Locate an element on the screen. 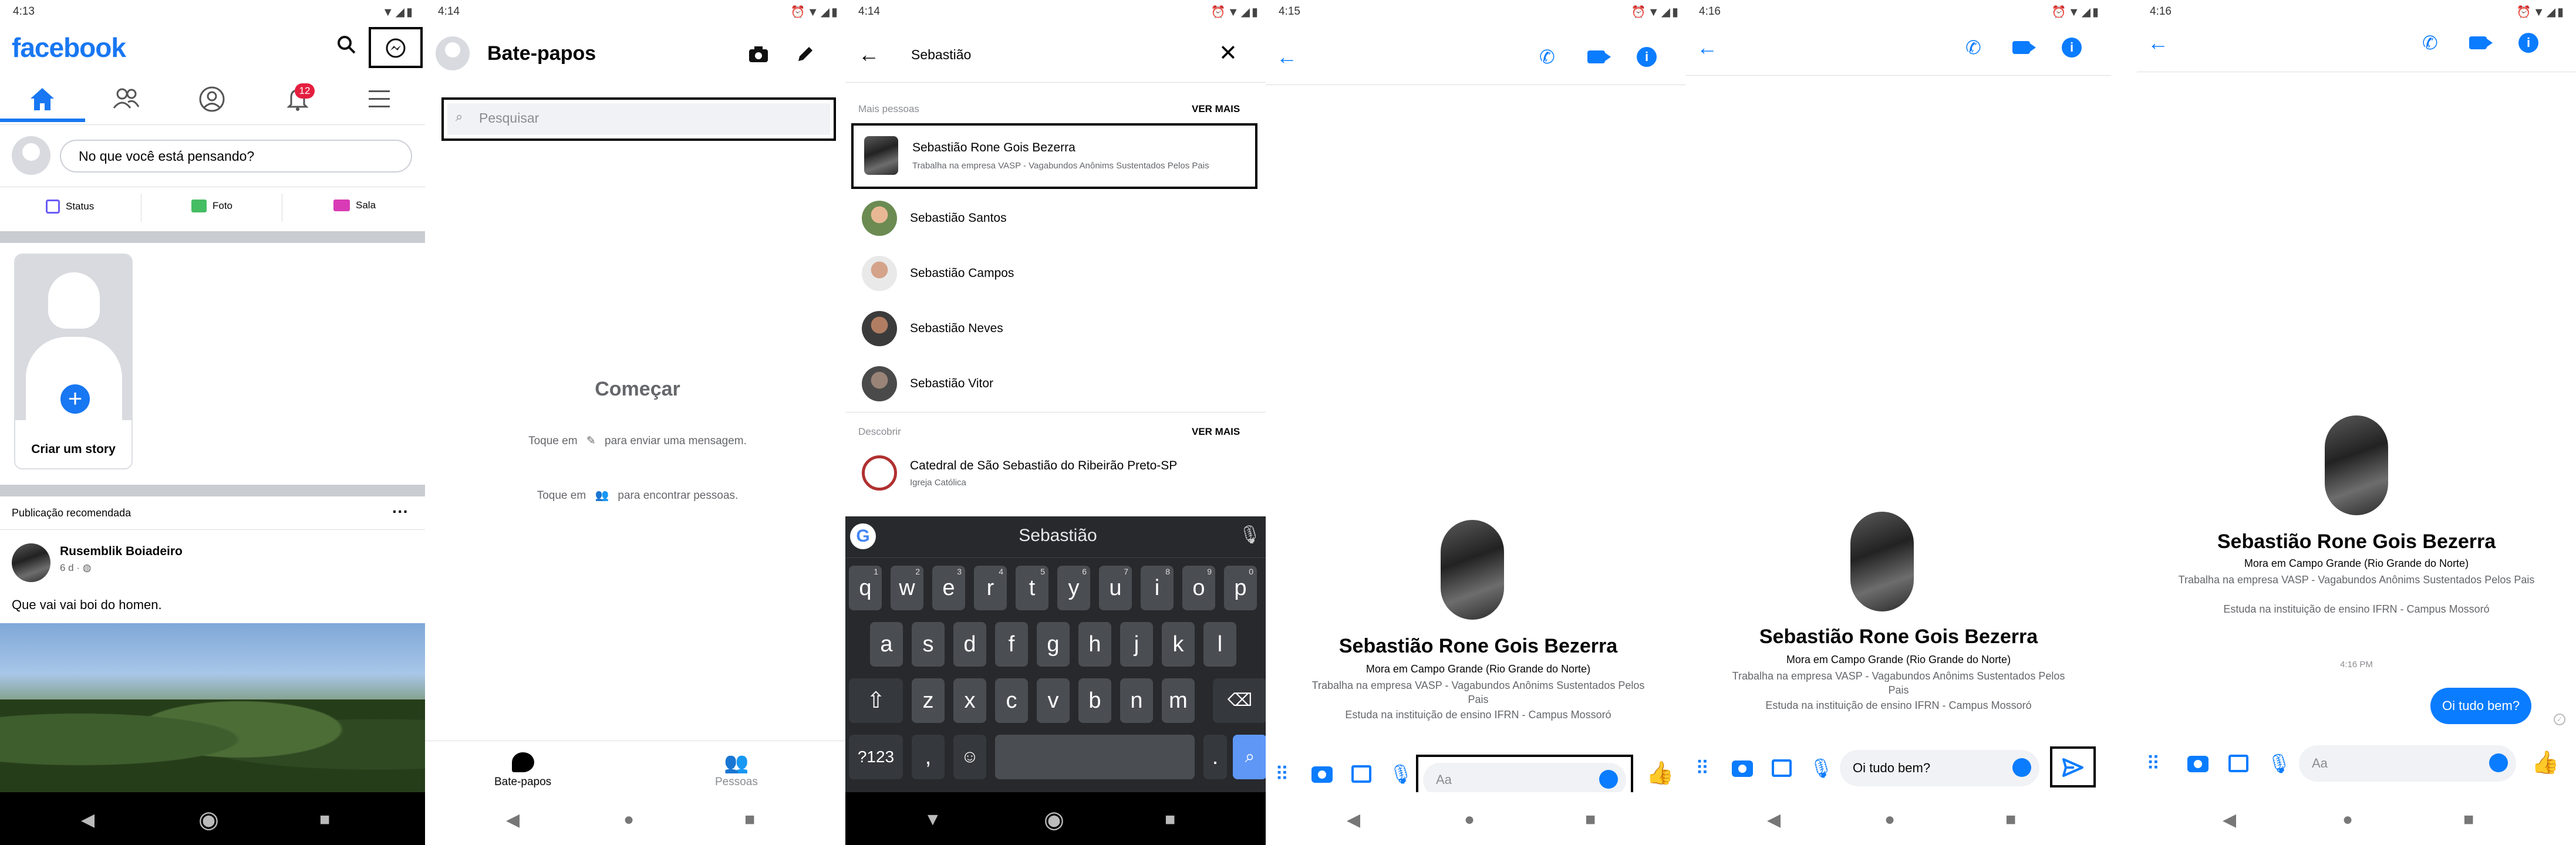 This screenshot has height=845, width=2576. more-options-icon: ··· is located at coordinates (400, 511).